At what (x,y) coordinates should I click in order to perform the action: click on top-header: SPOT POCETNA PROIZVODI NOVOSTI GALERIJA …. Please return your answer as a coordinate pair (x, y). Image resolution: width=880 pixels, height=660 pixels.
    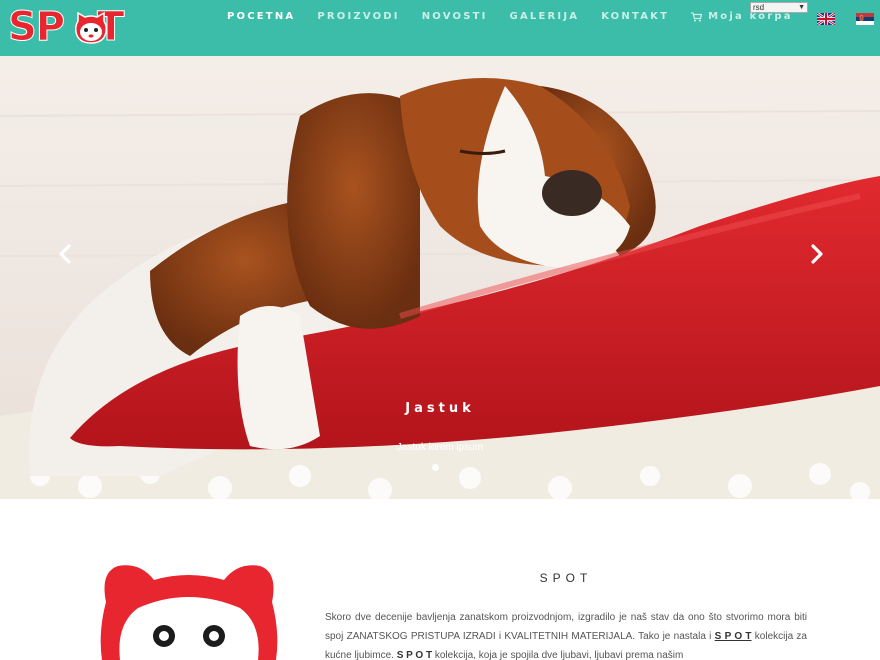
    Looking at the image, I should click on (440, 28).